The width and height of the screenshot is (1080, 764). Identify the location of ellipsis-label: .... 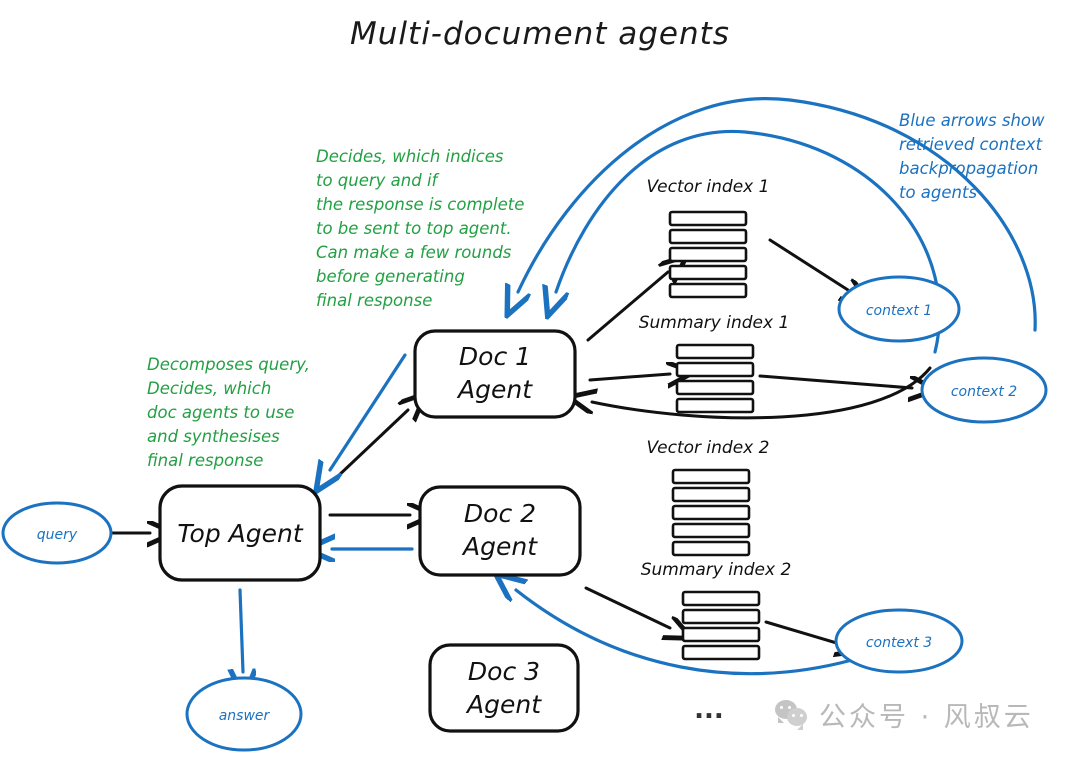
(709, 710).